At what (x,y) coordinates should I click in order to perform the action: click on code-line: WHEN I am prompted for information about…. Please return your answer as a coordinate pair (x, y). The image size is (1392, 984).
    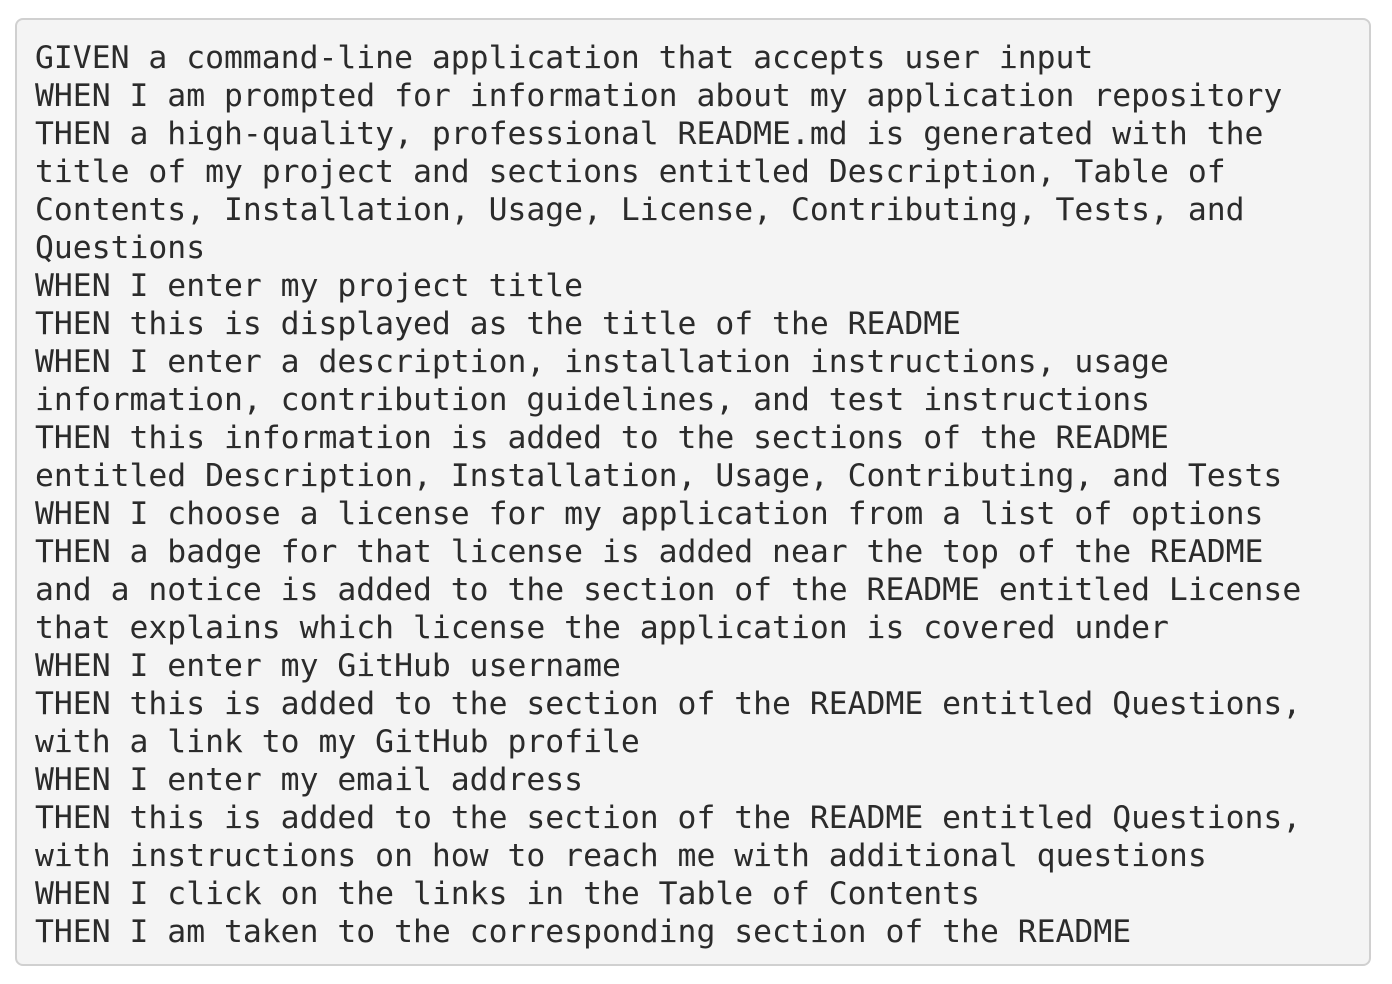
    Looking at the image, I should click on (659, 96).